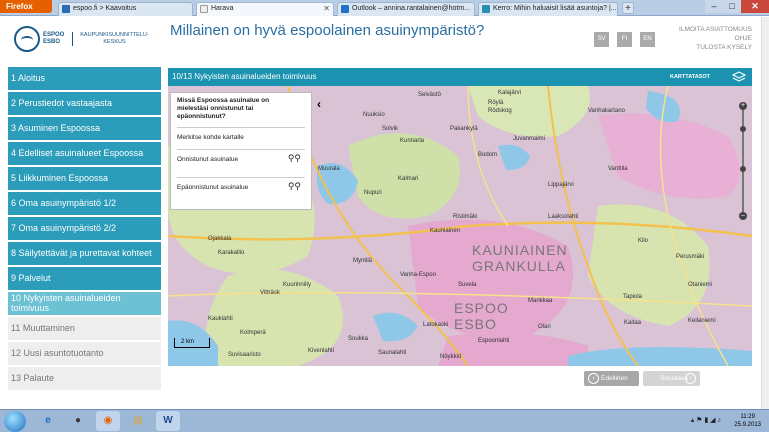 The image size is (769, 432). What do you see at coordinates (84, 303) in the screenshot?
I see `sidebar-item-toimivuus: 10 Nykyisten asuinalueiden toimivuus` at bounding box center [84, 303].